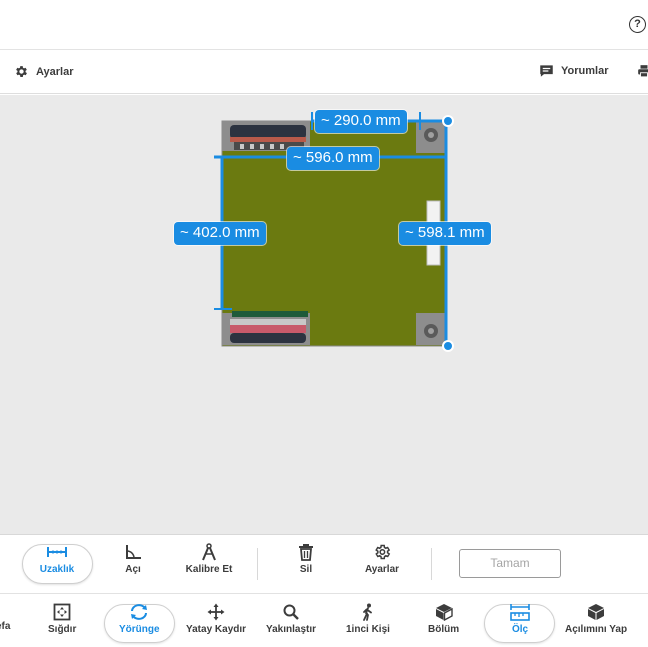 The image size is (648, 647). Describe the element at coordinates (306, 569) in the screenshot. I see `delete-label: Sil` at that location.